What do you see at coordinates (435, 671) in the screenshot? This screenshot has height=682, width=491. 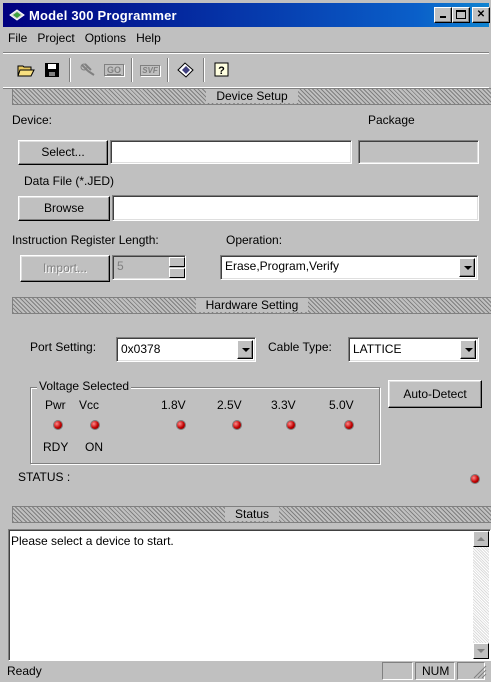 I see `num-lock-indicator: NUM` at bounding box center [435, 671].